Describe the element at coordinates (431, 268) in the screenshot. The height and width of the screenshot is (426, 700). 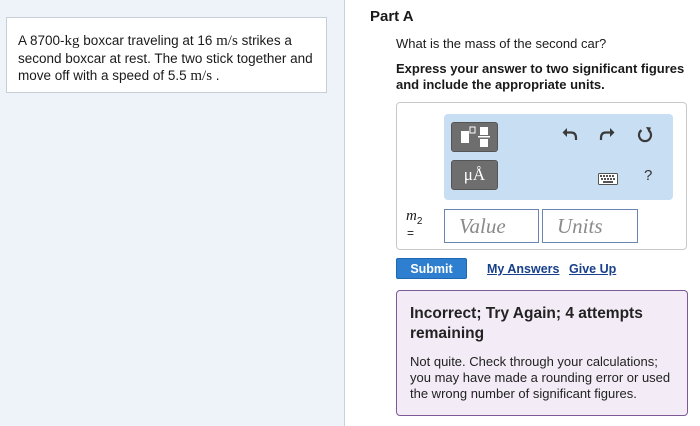
I see `submit-button: Submit` at that location.